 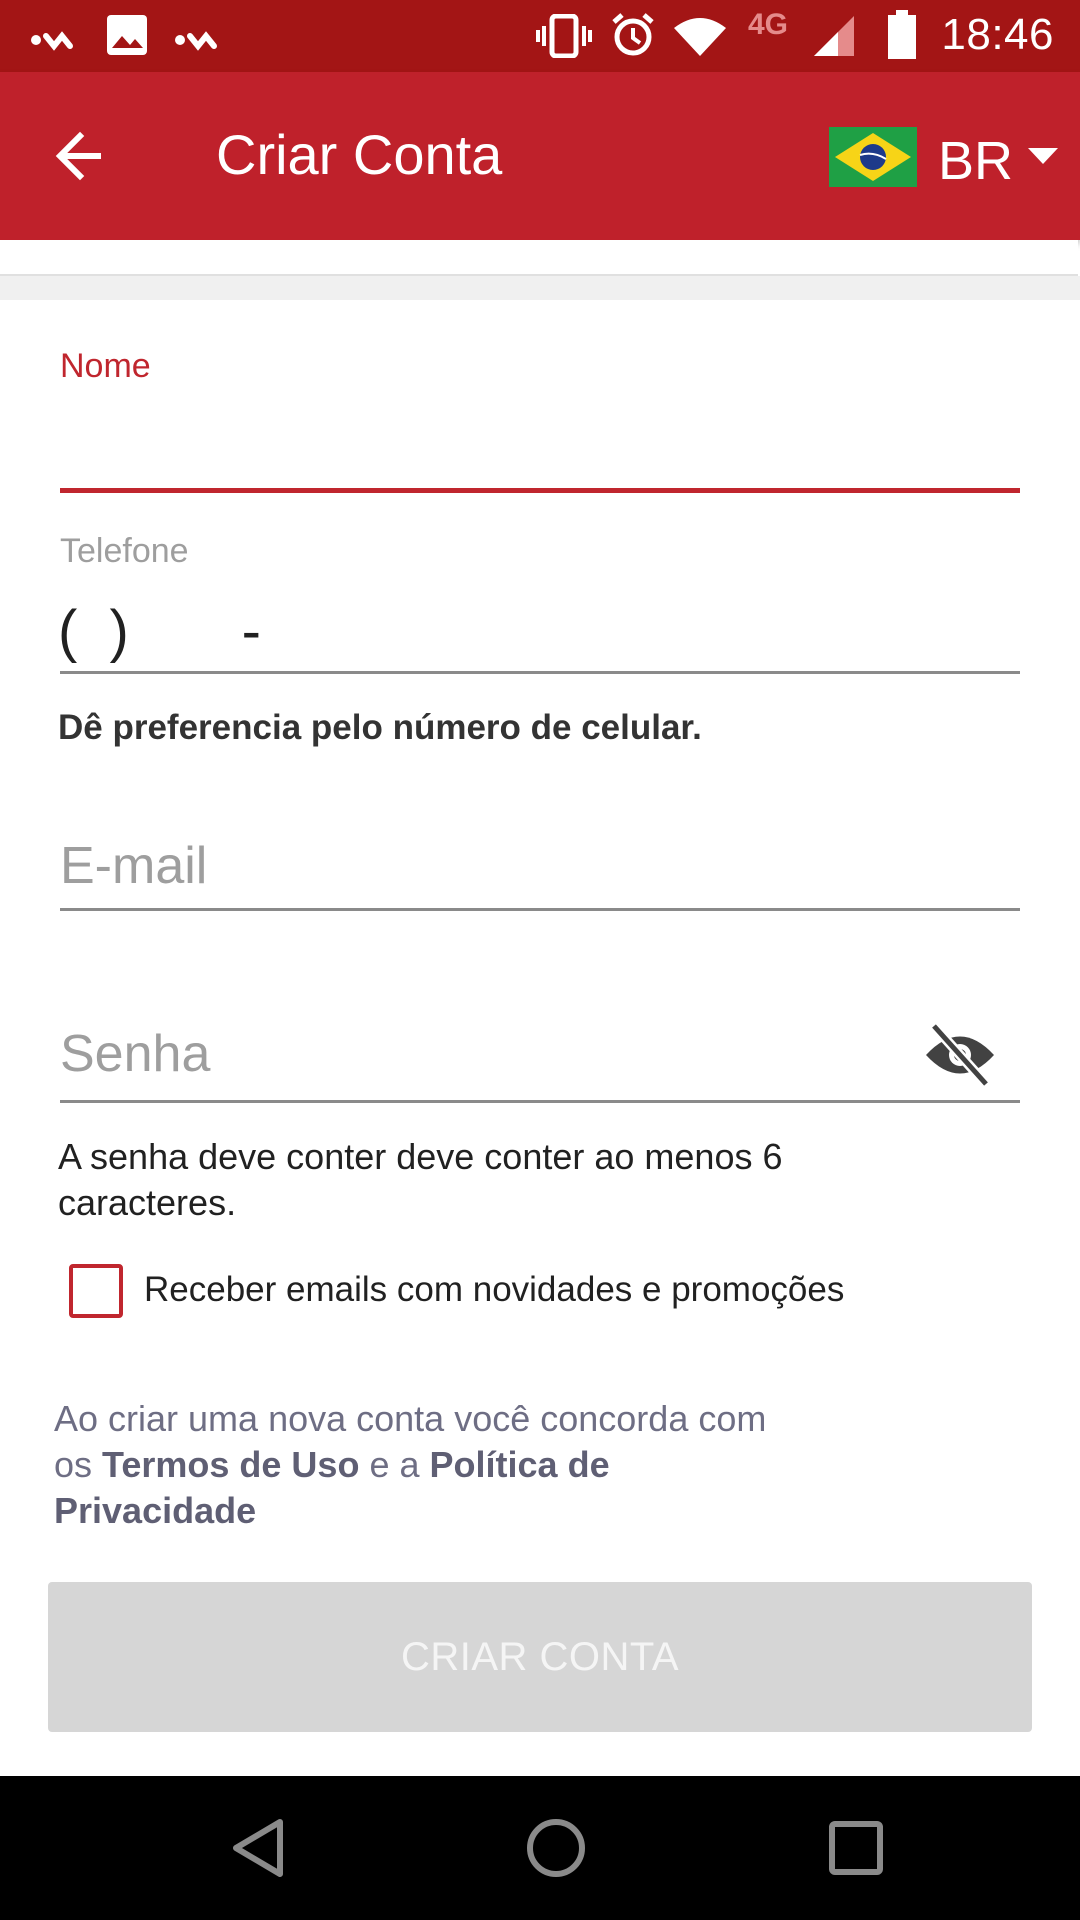 I want to click on newsletter-checkbox, so click(x=96, y=1291).